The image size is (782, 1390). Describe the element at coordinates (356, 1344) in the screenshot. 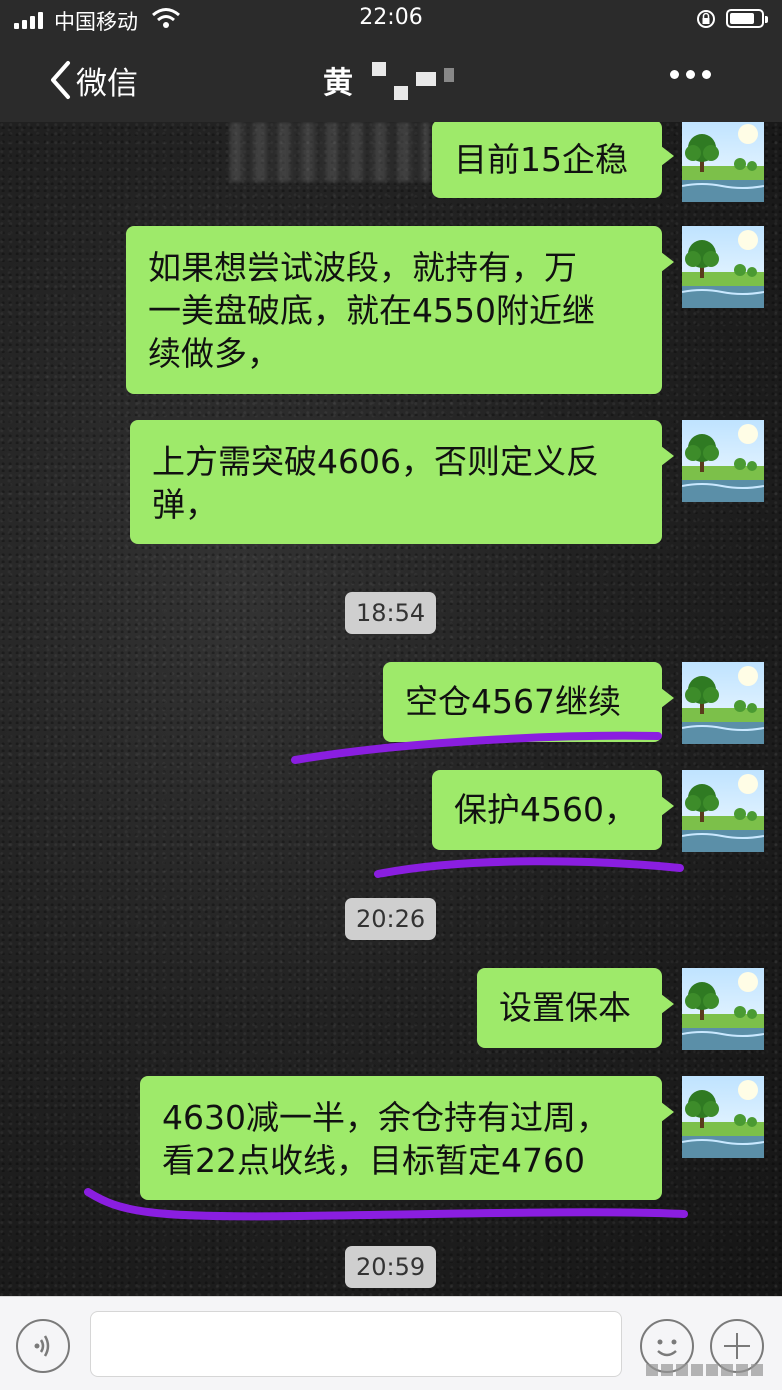

I see `message-input` at that location.